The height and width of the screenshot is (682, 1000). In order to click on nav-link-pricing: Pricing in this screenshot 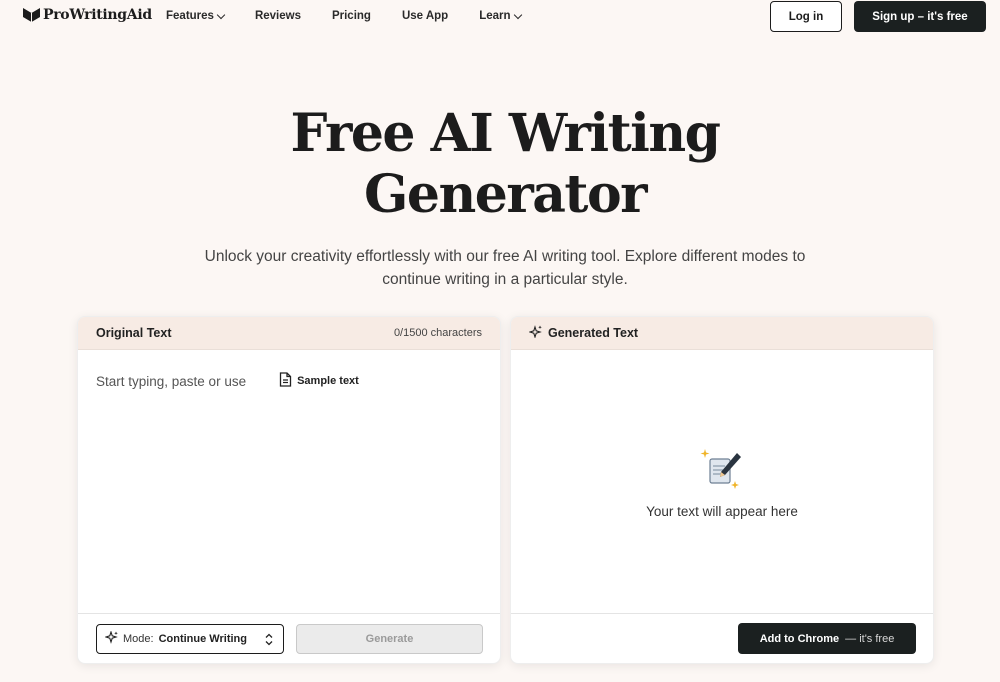, I will do `click(351, 16)`.